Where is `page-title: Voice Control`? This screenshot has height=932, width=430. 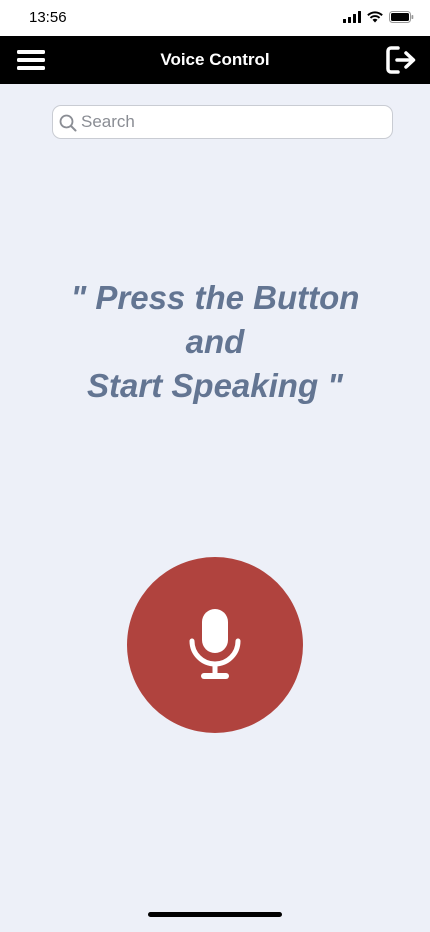 page-title: Voice Control is located at coordinates (215, 59).